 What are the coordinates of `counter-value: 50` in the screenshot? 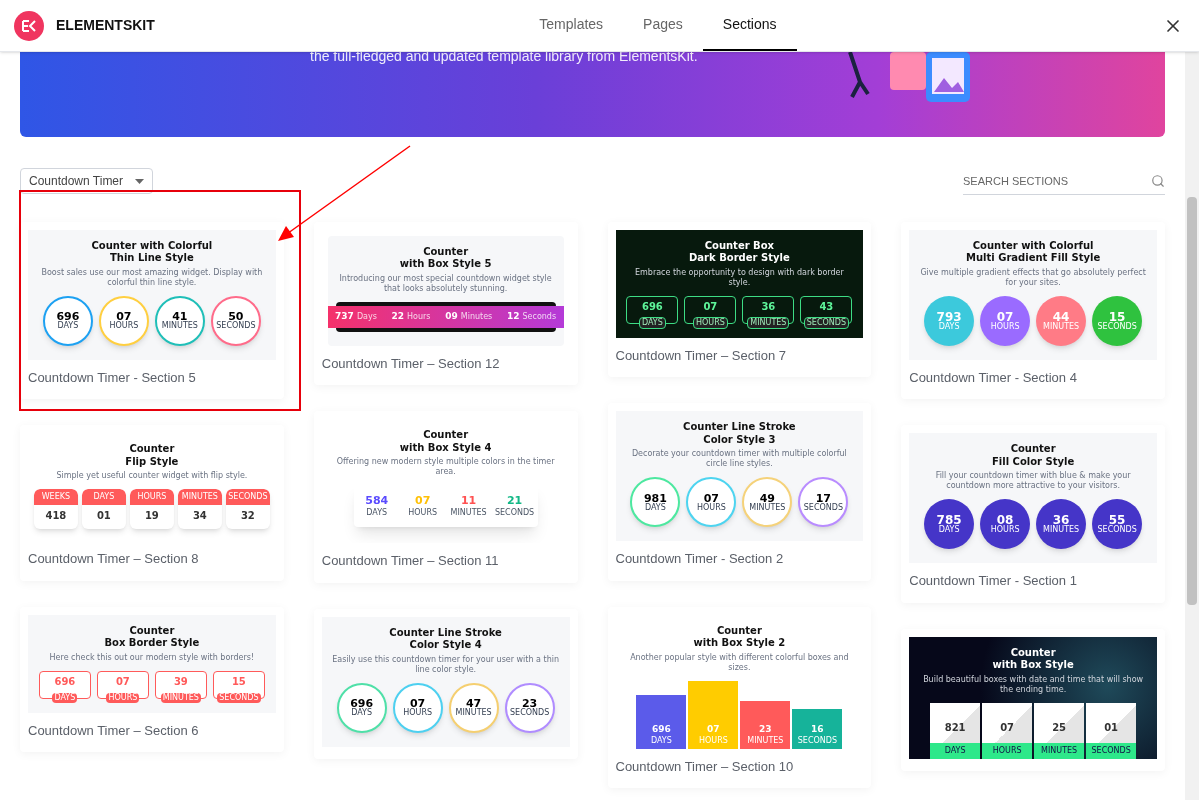 It's located at (236, 316).